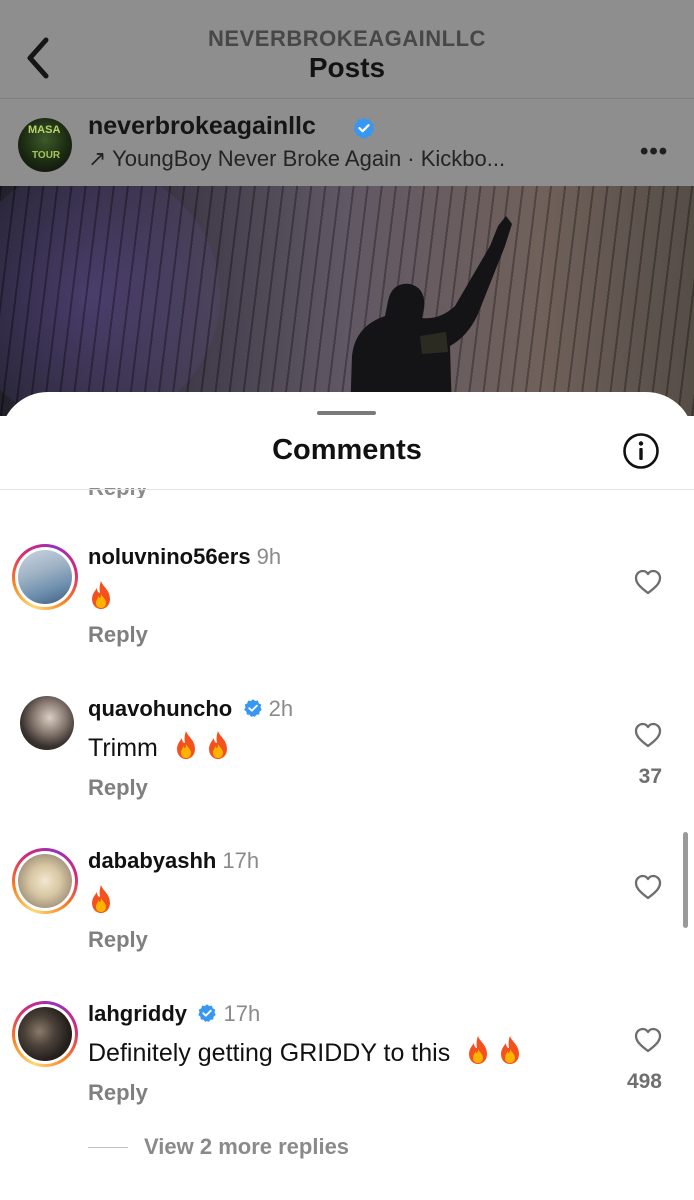  Describe the element at coordinates (281, 708) in the screenshot. I see `comment-time: 2h` at that location.